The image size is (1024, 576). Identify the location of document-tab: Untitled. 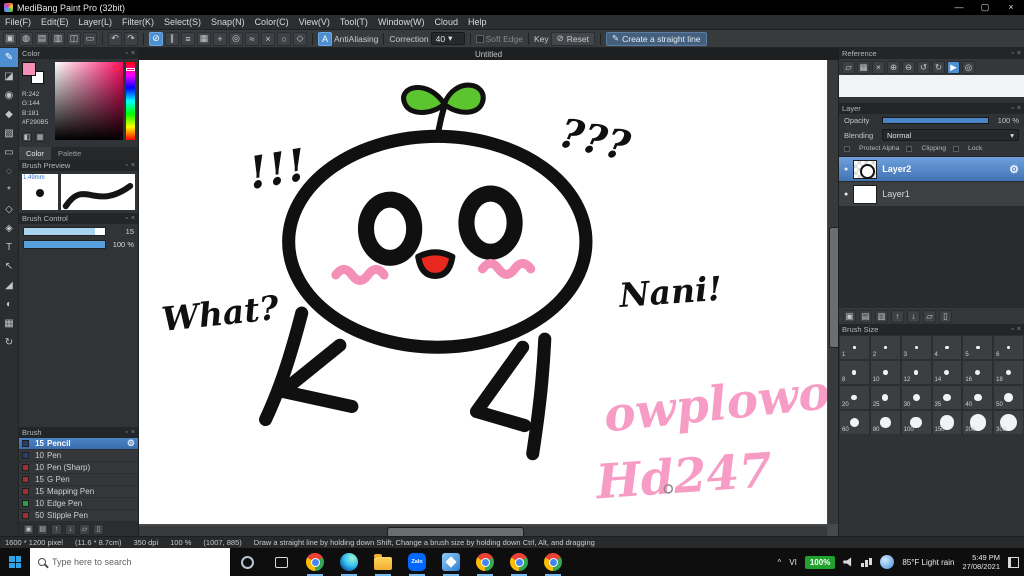
(488, 54).